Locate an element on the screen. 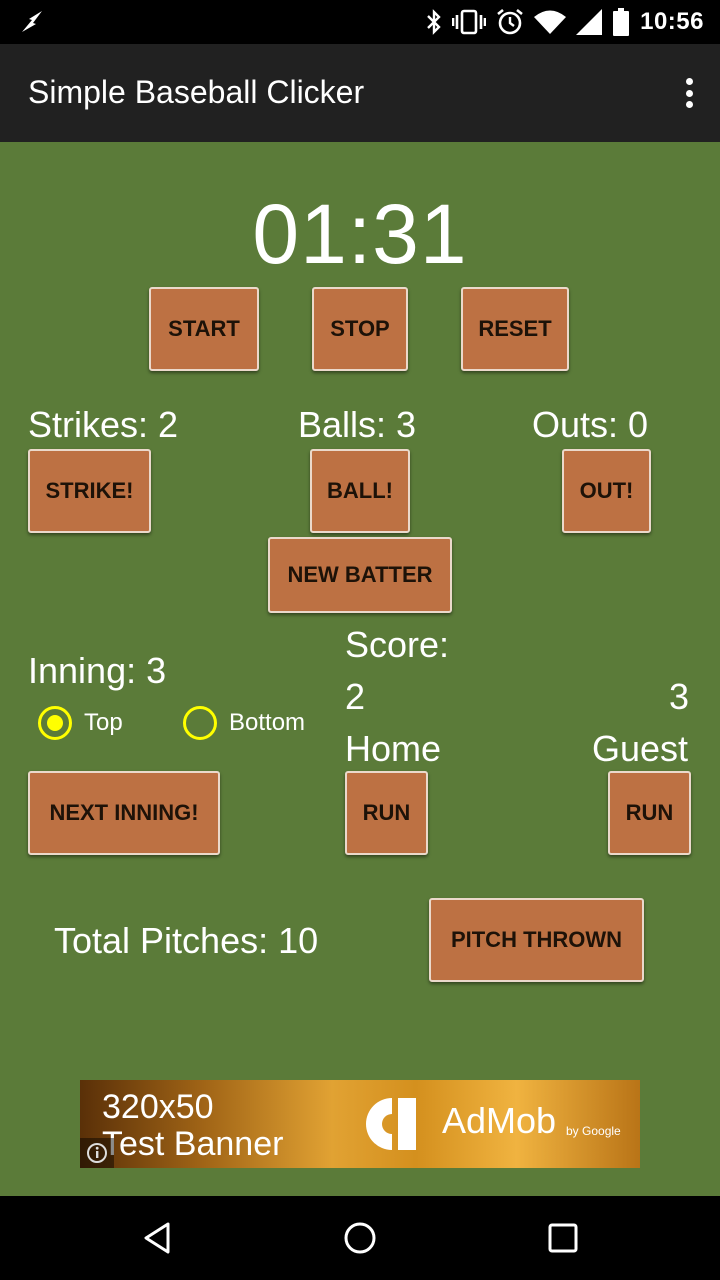 Image resolution: width=720 pixels, height=1280 pixels. inning-label: Inning: 3 is located at coordinates (97, 670).